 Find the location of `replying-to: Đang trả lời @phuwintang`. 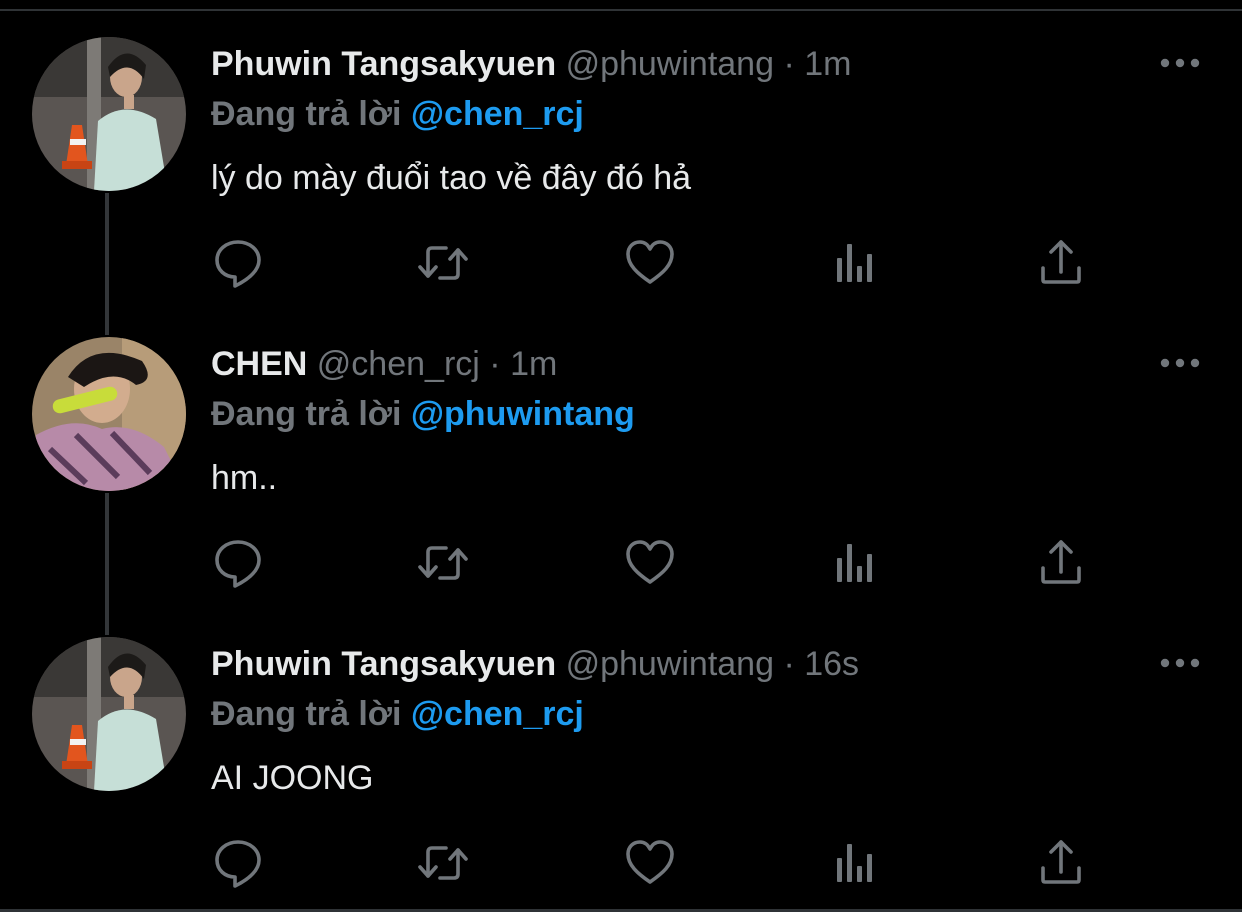

replying-to: Đang trả lời @phuwintang is located at coordinates (423, 414).